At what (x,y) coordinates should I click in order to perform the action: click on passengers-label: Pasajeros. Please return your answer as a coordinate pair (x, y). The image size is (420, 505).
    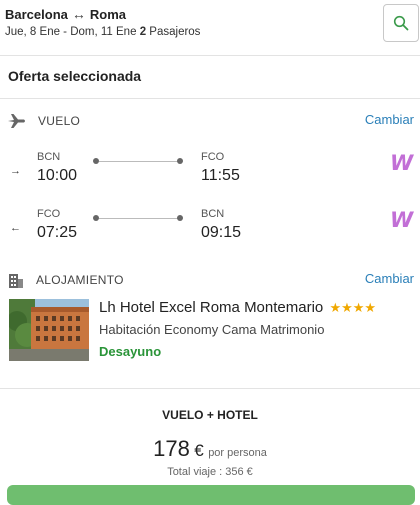
    Looking at the image, I should click on (175, 32).